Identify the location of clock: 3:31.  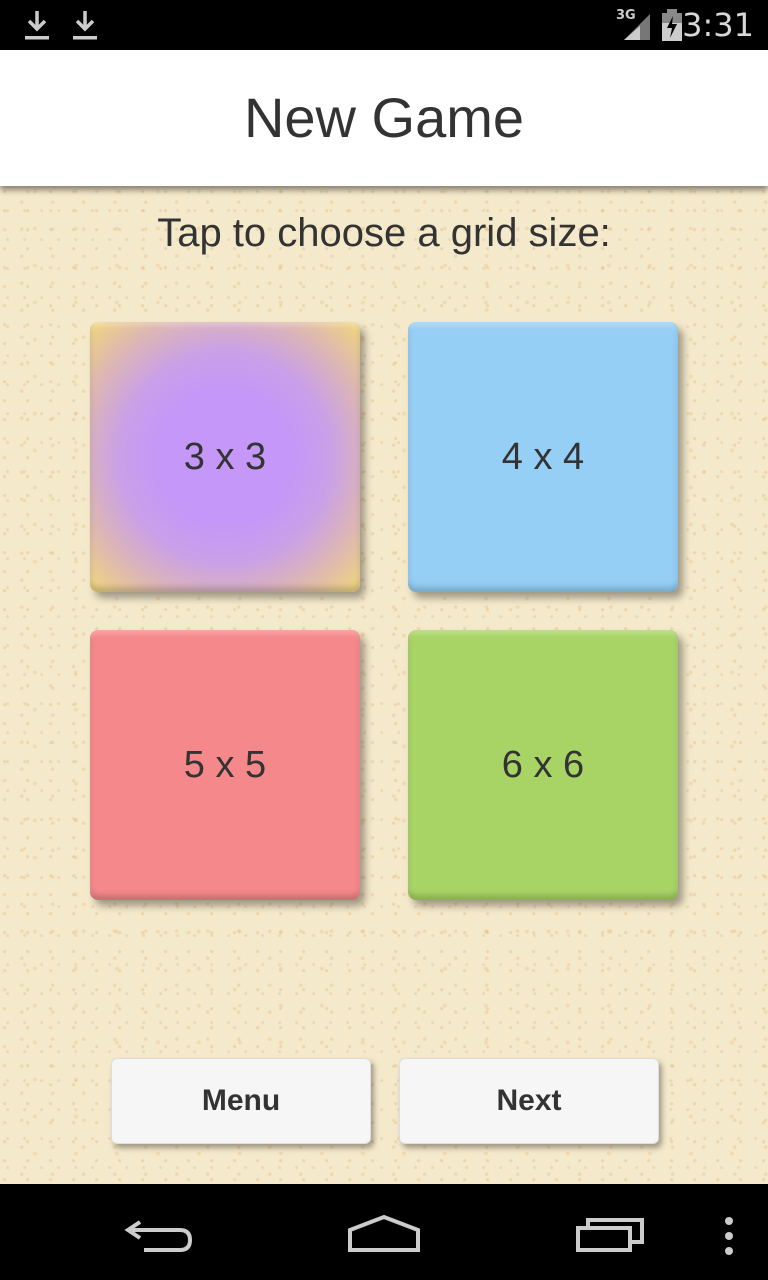
(718, 25).